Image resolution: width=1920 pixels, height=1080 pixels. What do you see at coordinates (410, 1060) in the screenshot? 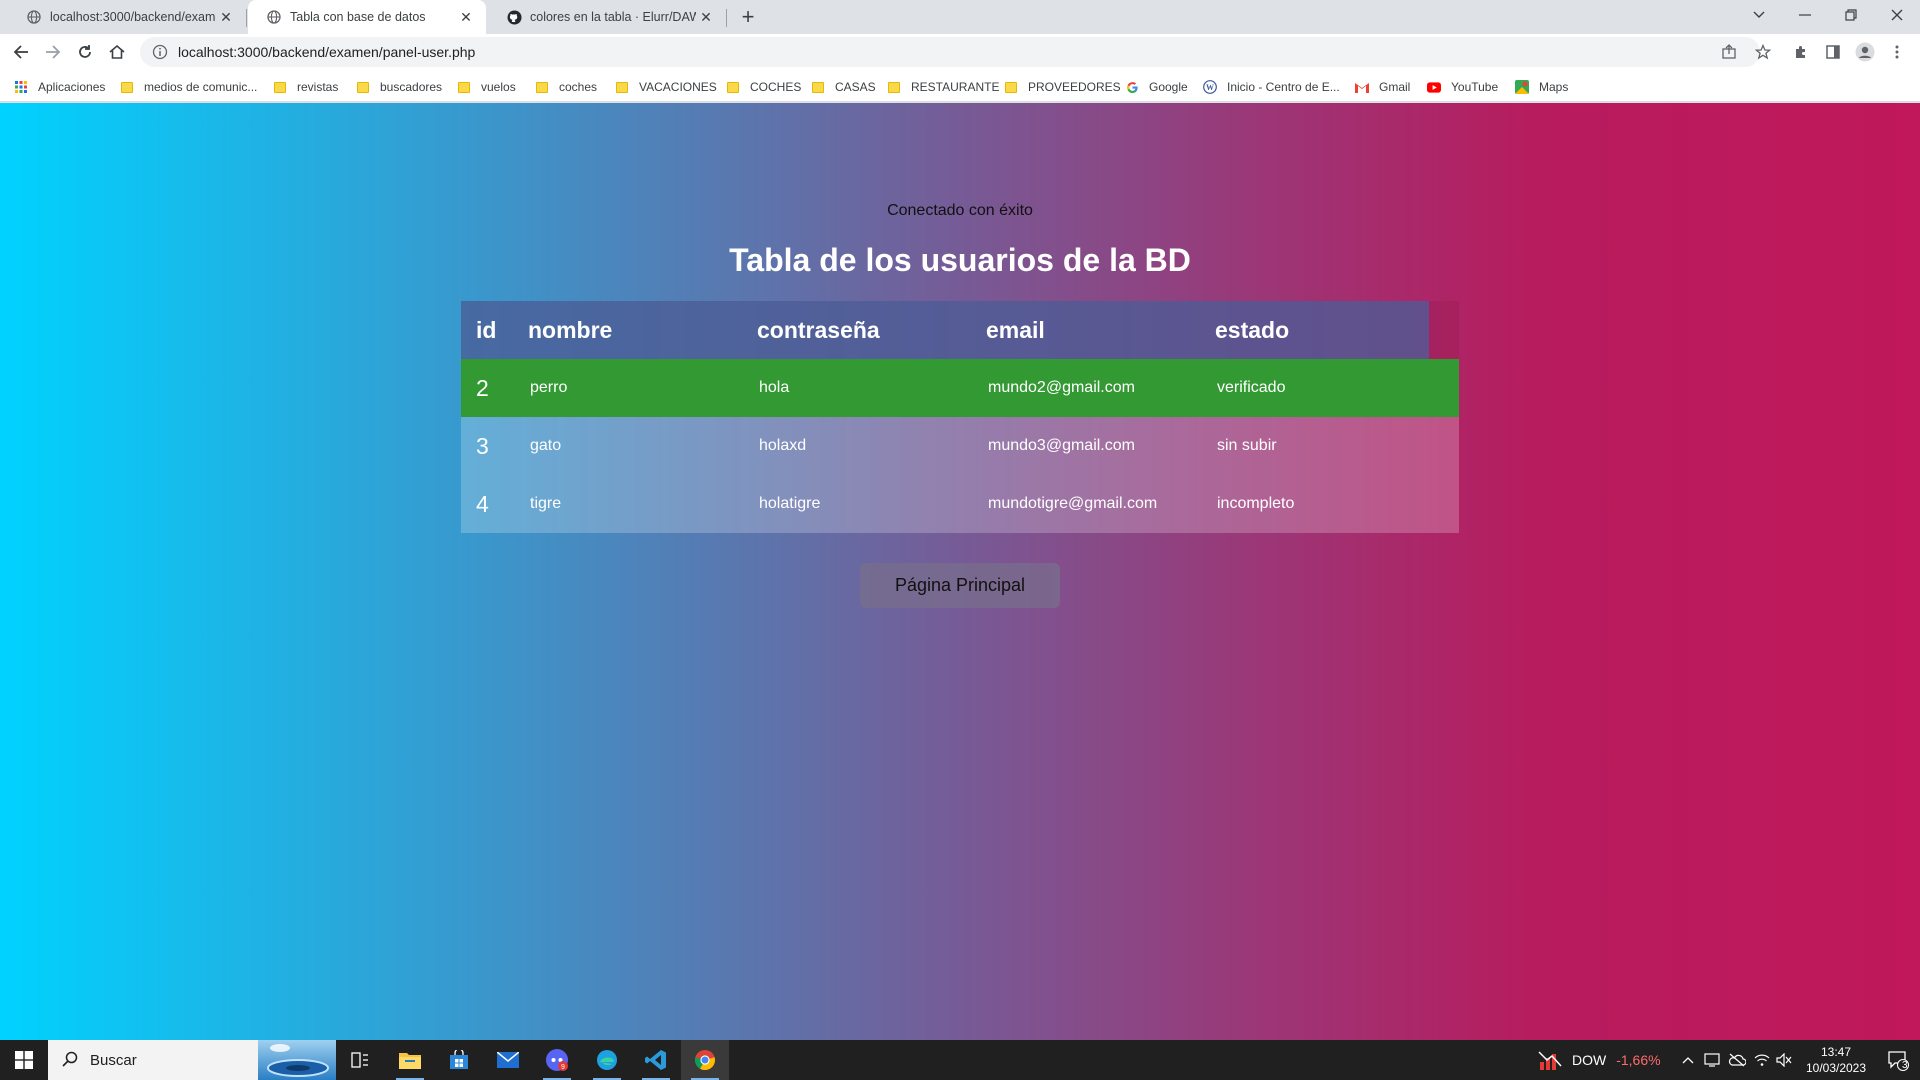
I see `file-explorer-icon` at bounding box center [410, 1060].